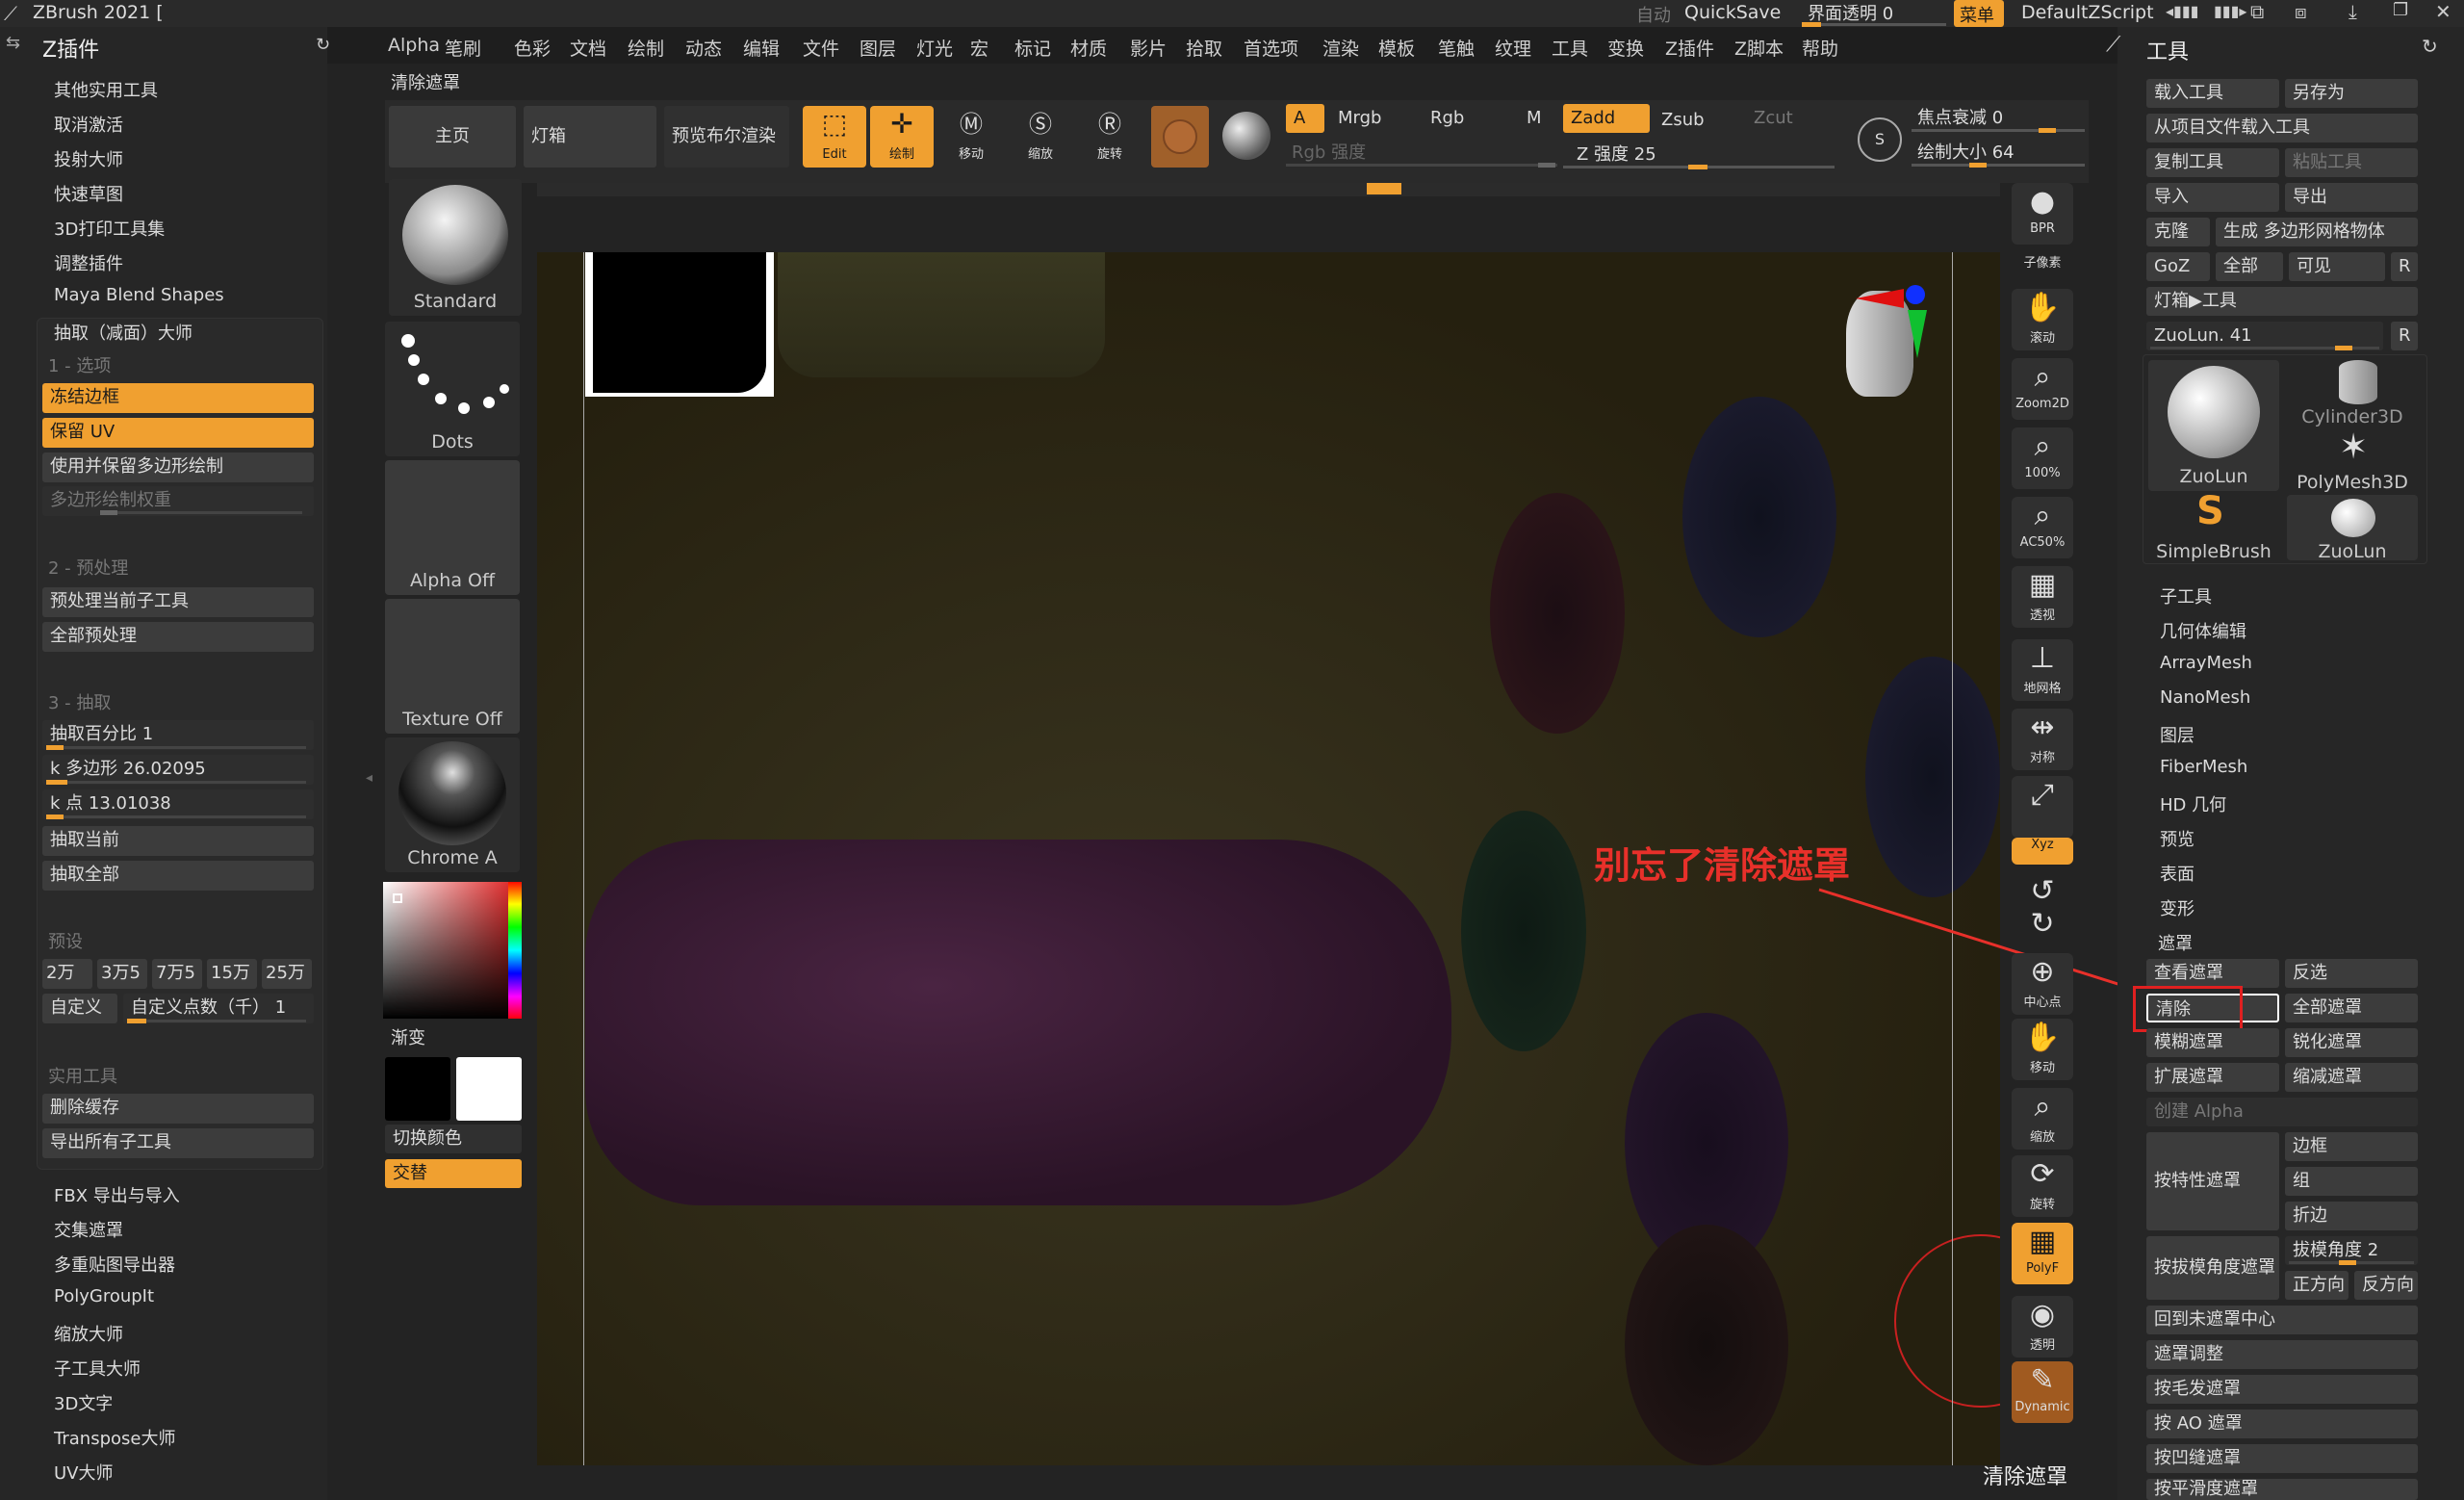 This screenshot has width=2464, height=1500. I want to click on plugin-item: UV大师, so click(84, 1472).